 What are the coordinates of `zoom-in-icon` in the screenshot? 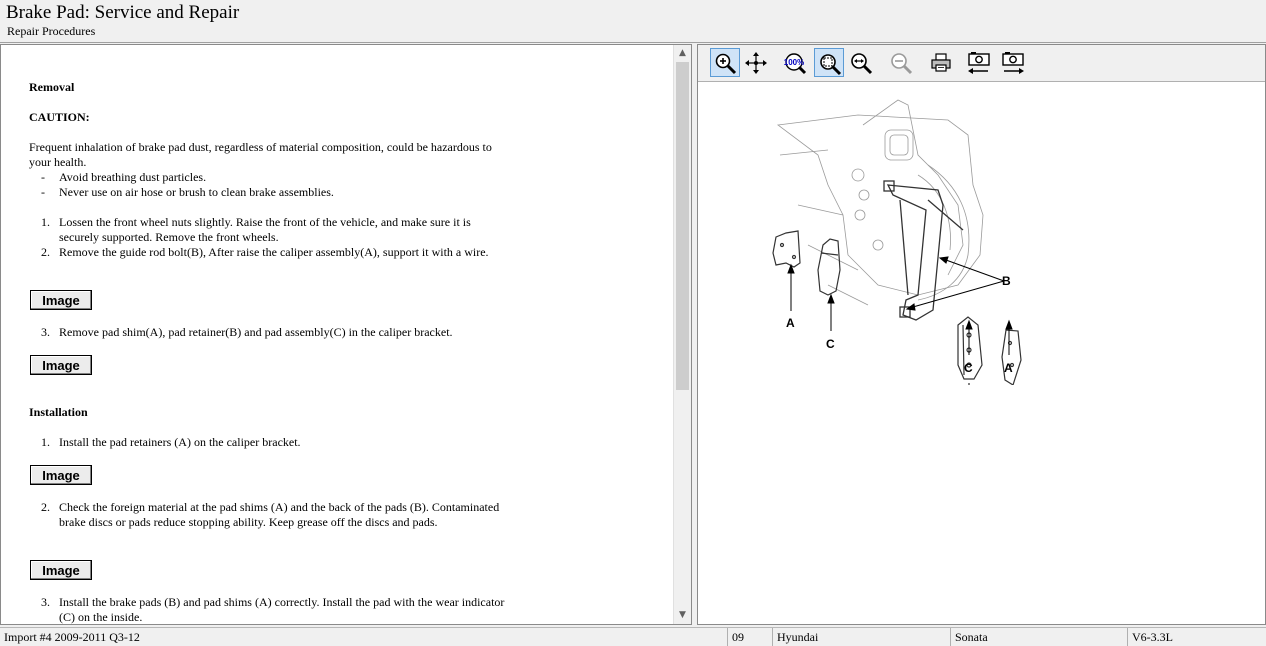 It's located at (726, 64).